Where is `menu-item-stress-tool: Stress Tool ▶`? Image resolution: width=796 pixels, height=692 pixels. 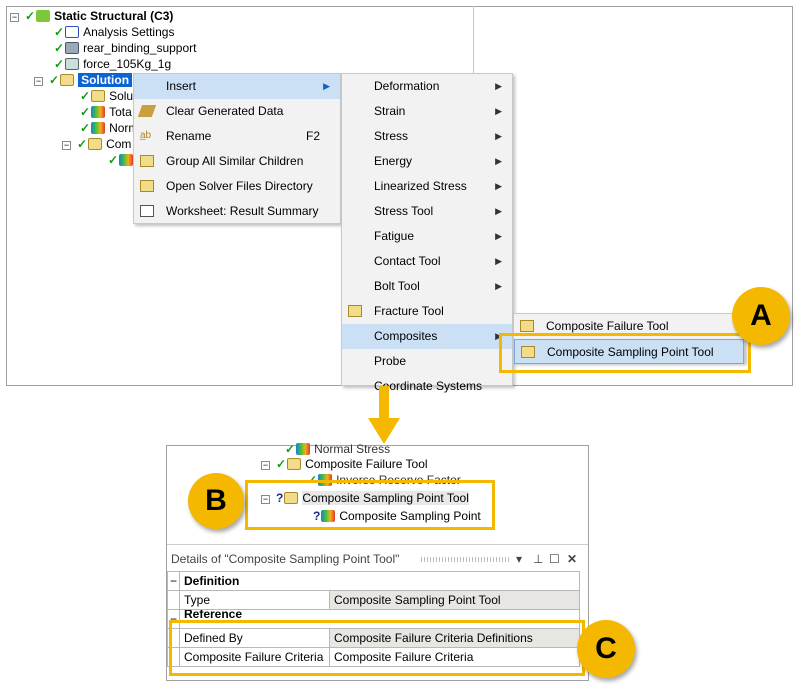 menu-item-stress-tool: Stress Tool ▶ is located at coordinates (427, 211).